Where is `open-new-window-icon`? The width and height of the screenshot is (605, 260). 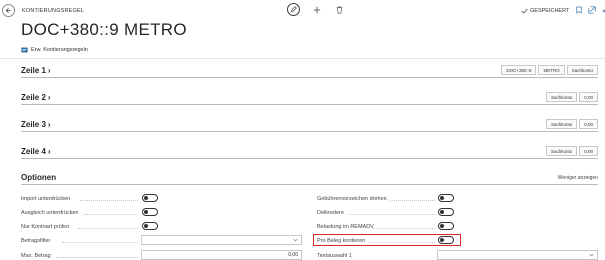
open-new-window-icon is located at coordinates (592, 10).